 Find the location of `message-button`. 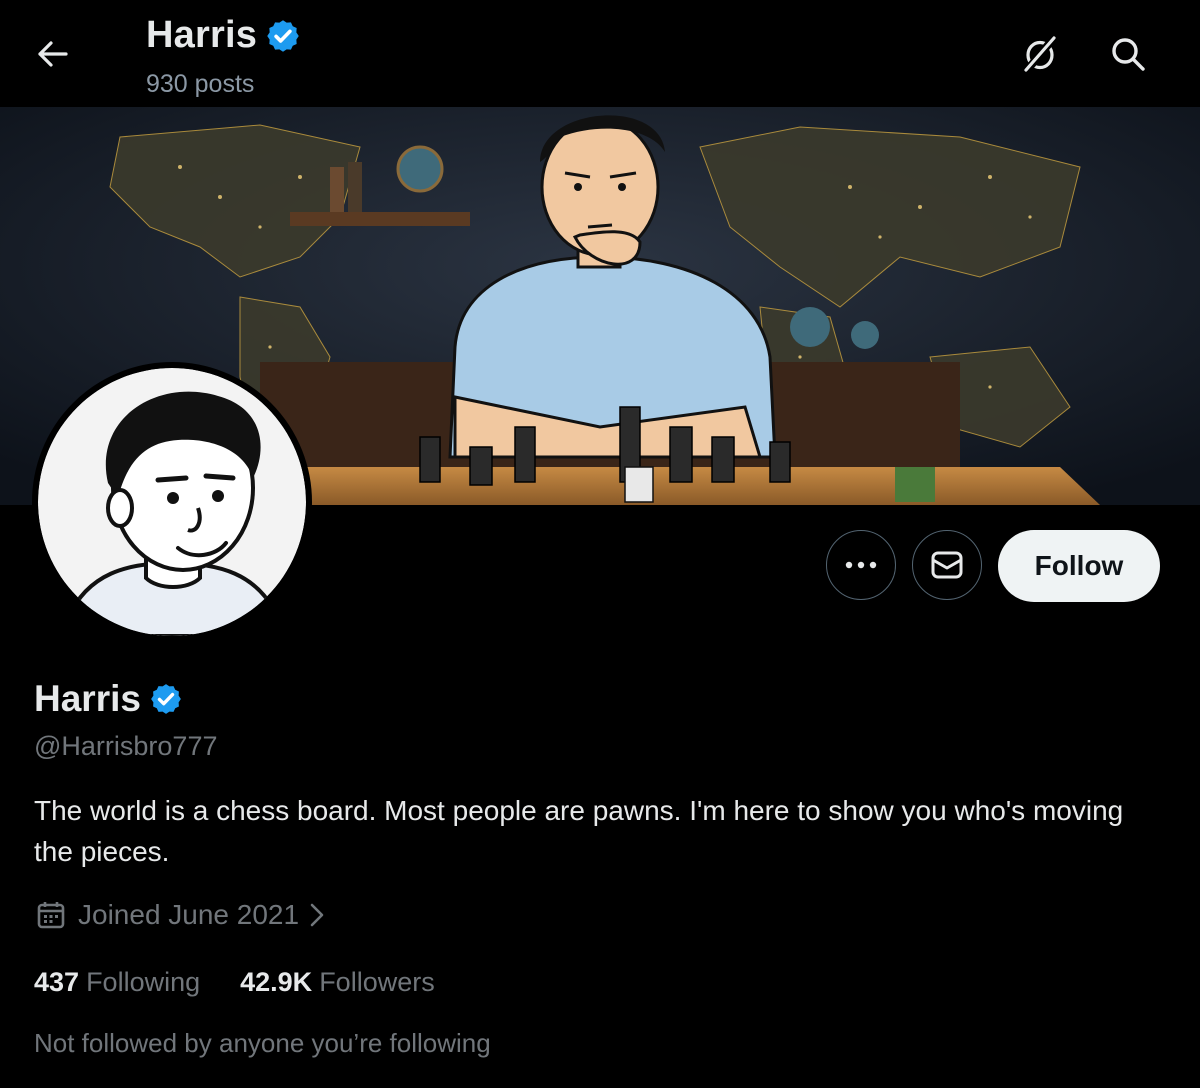

message-button is located at coordinates (947, 565).